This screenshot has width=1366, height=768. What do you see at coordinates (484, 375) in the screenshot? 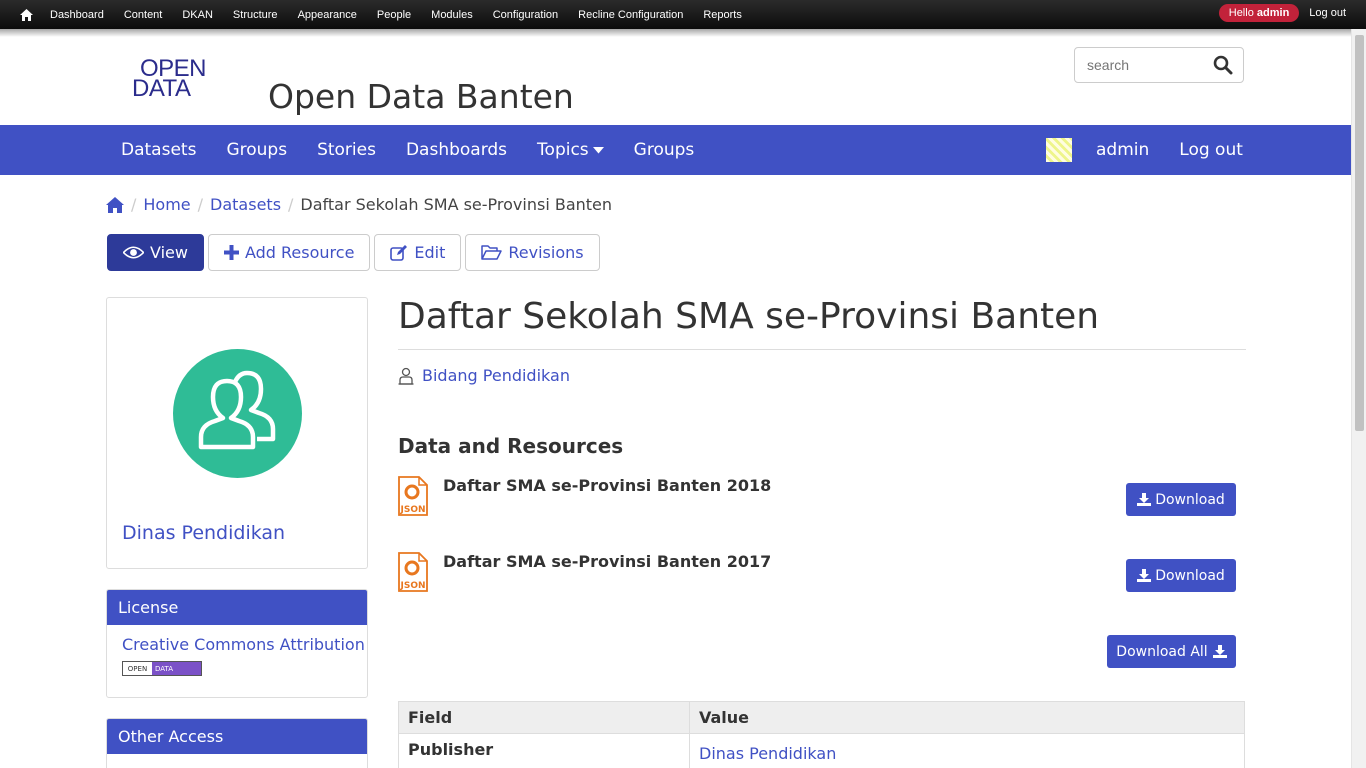
I see `group-link: Bidang Pendidikan` at bounding box center [484, 375].